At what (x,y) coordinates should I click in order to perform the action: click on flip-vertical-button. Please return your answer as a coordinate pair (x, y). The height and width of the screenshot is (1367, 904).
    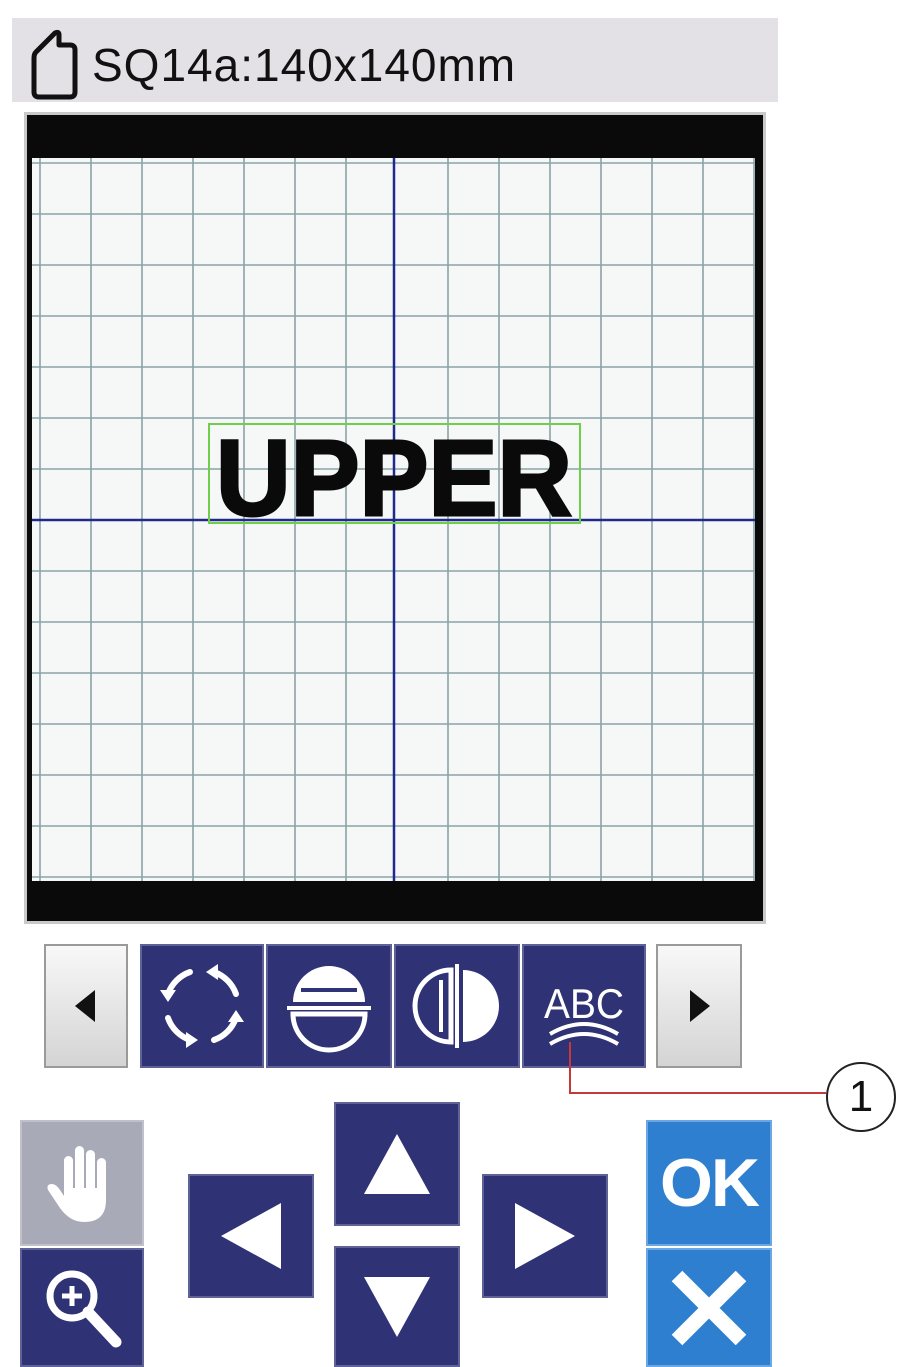
    Looking at the image, I should click on (329, 1006).